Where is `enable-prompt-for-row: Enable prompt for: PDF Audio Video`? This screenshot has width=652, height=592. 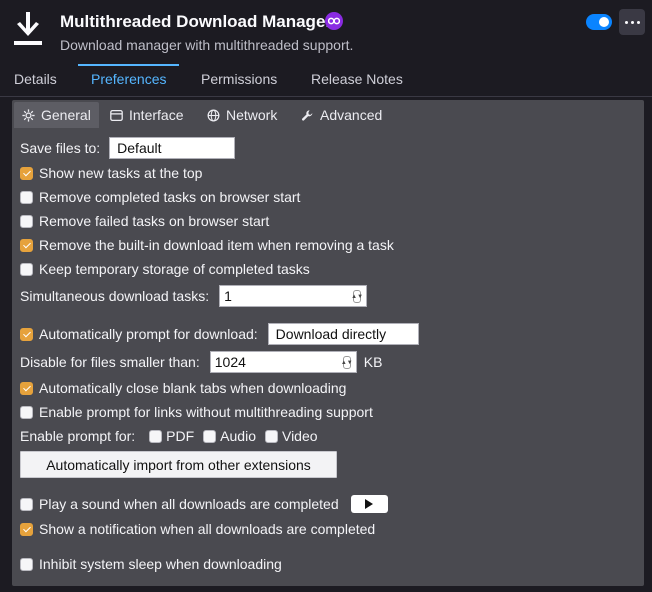 enable-prompt-for-row: Enable prompt for: PDF Audio Video is located at coordinates (169, 436).